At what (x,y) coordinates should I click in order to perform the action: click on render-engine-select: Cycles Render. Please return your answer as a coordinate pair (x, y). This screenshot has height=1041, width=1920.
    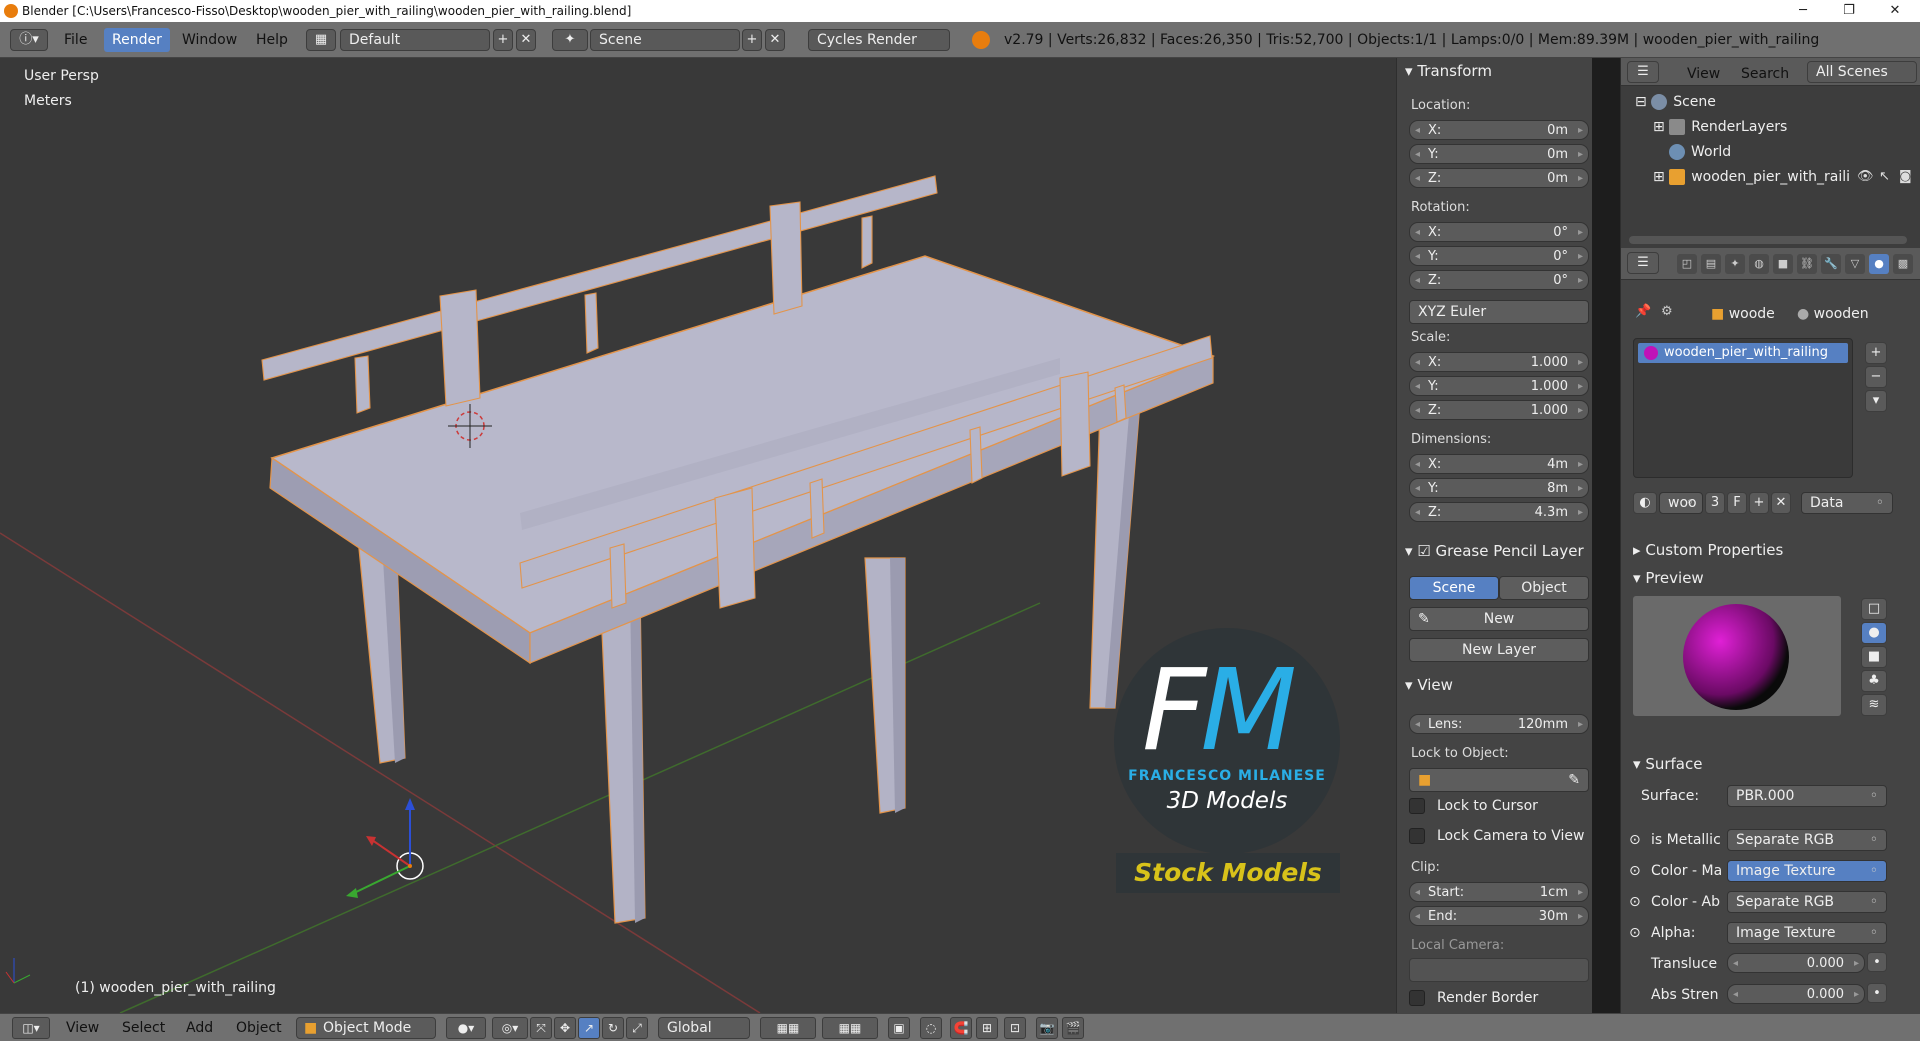
    Looking at the image, I should click on (879, 40).